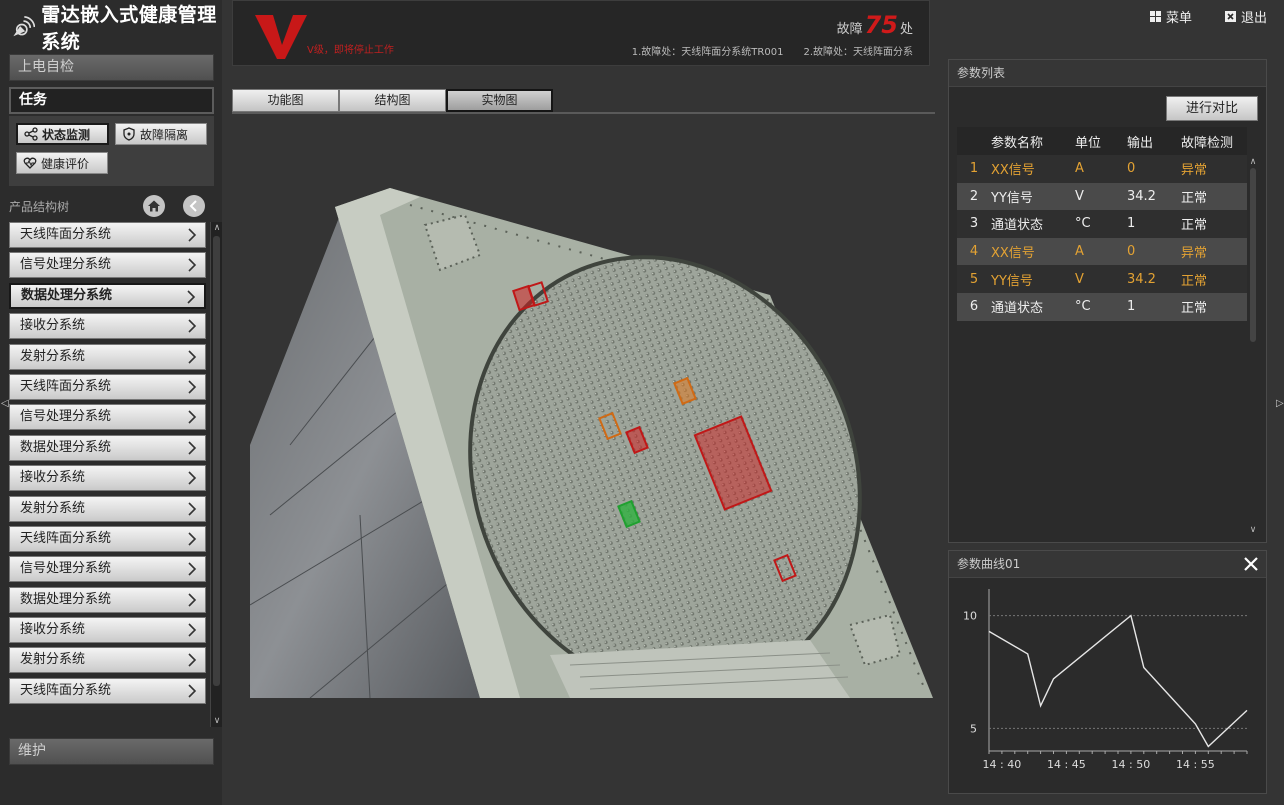 The height and width of the screenshot is (805, 1284). I want to click on table-row: 6 通道状态 °C 1 正常, so click(1102, 306).